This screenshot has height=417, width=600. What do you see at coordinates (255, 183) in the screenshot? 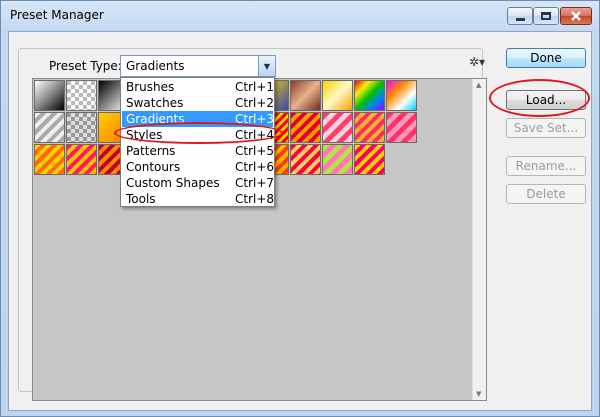
I see `menu-item-shortcut: Ctrl+7` at bounding box center [255, 183].